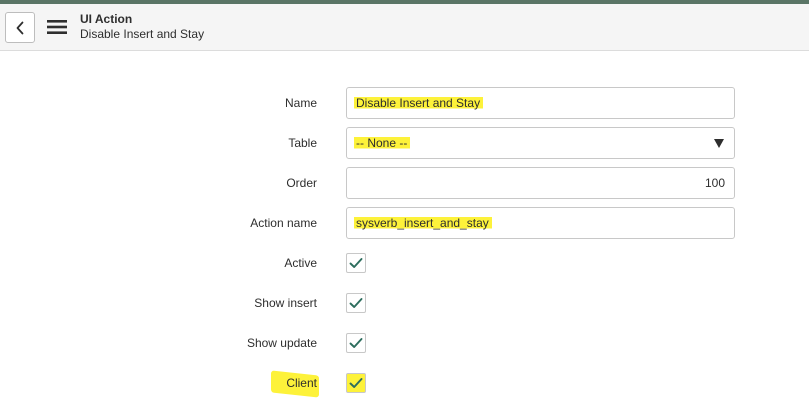  I want to click on form-row-order: Order 100, so click(404, 183).